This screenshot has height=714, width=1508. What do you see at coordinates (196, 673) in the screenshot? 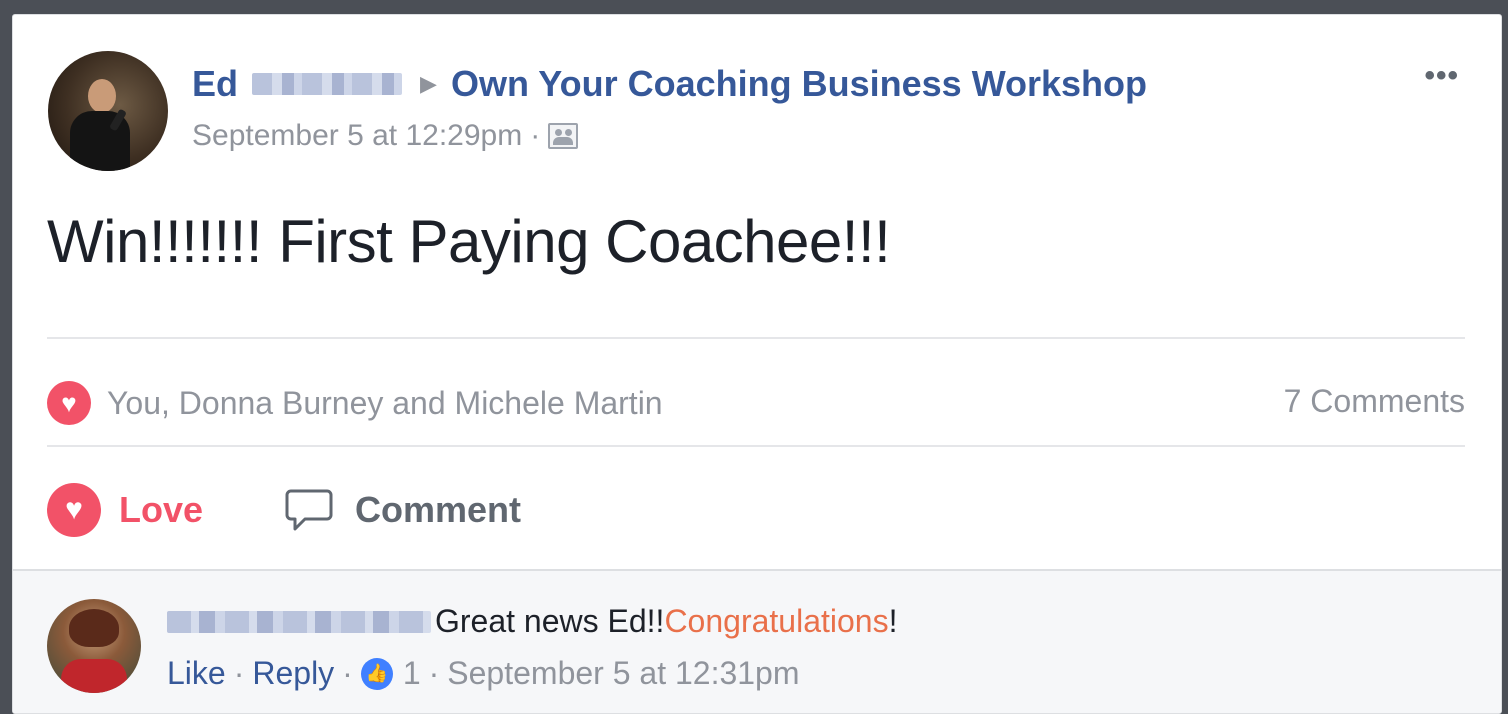
I see `comment-like-link: Like` at bounding box center [196, 673].